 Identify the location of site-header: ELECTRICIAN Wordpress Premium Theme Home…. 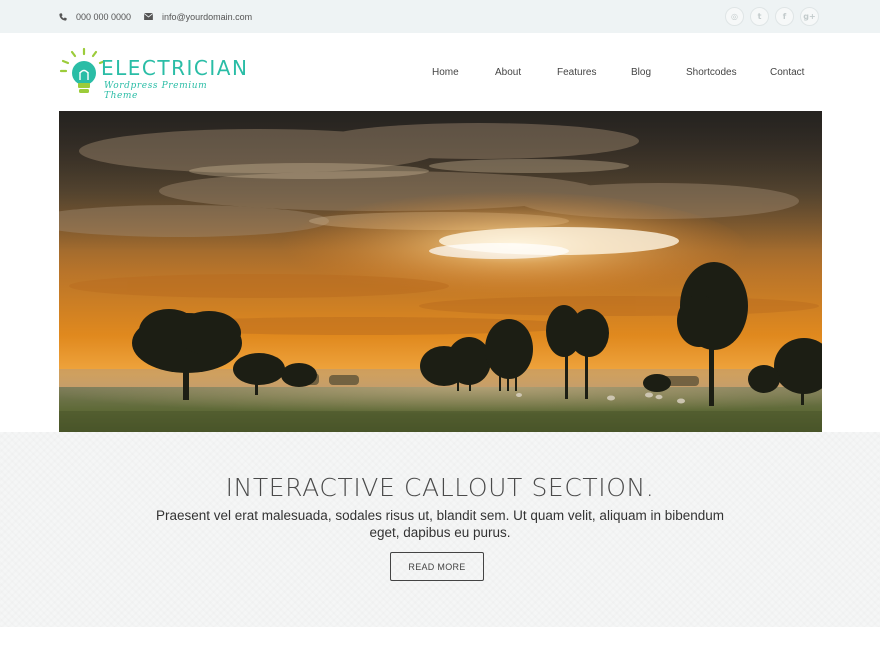
(440, 72).